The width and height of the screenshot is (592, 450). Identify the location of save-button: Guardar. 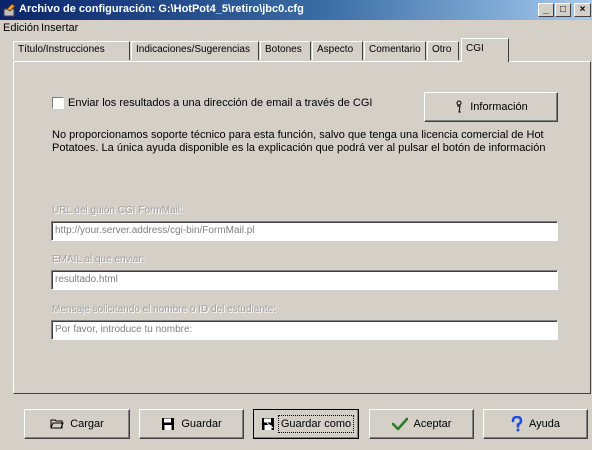
(191, 424).